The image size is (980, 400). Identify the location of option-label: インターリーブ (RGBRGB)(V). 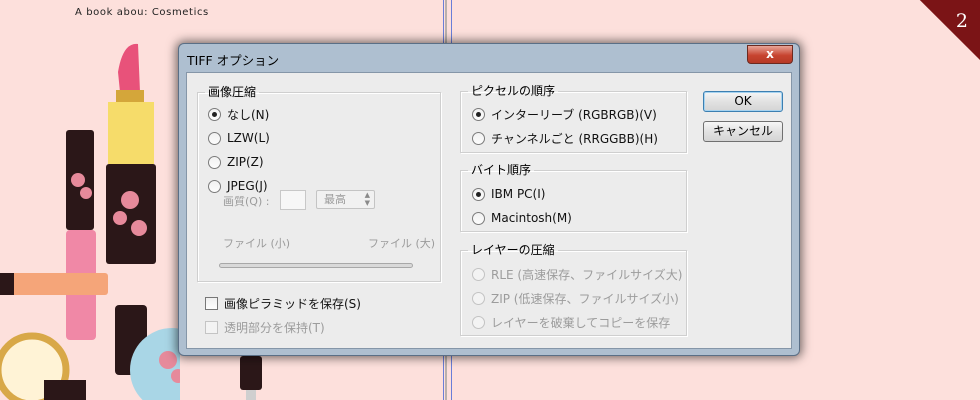
(574, 114).